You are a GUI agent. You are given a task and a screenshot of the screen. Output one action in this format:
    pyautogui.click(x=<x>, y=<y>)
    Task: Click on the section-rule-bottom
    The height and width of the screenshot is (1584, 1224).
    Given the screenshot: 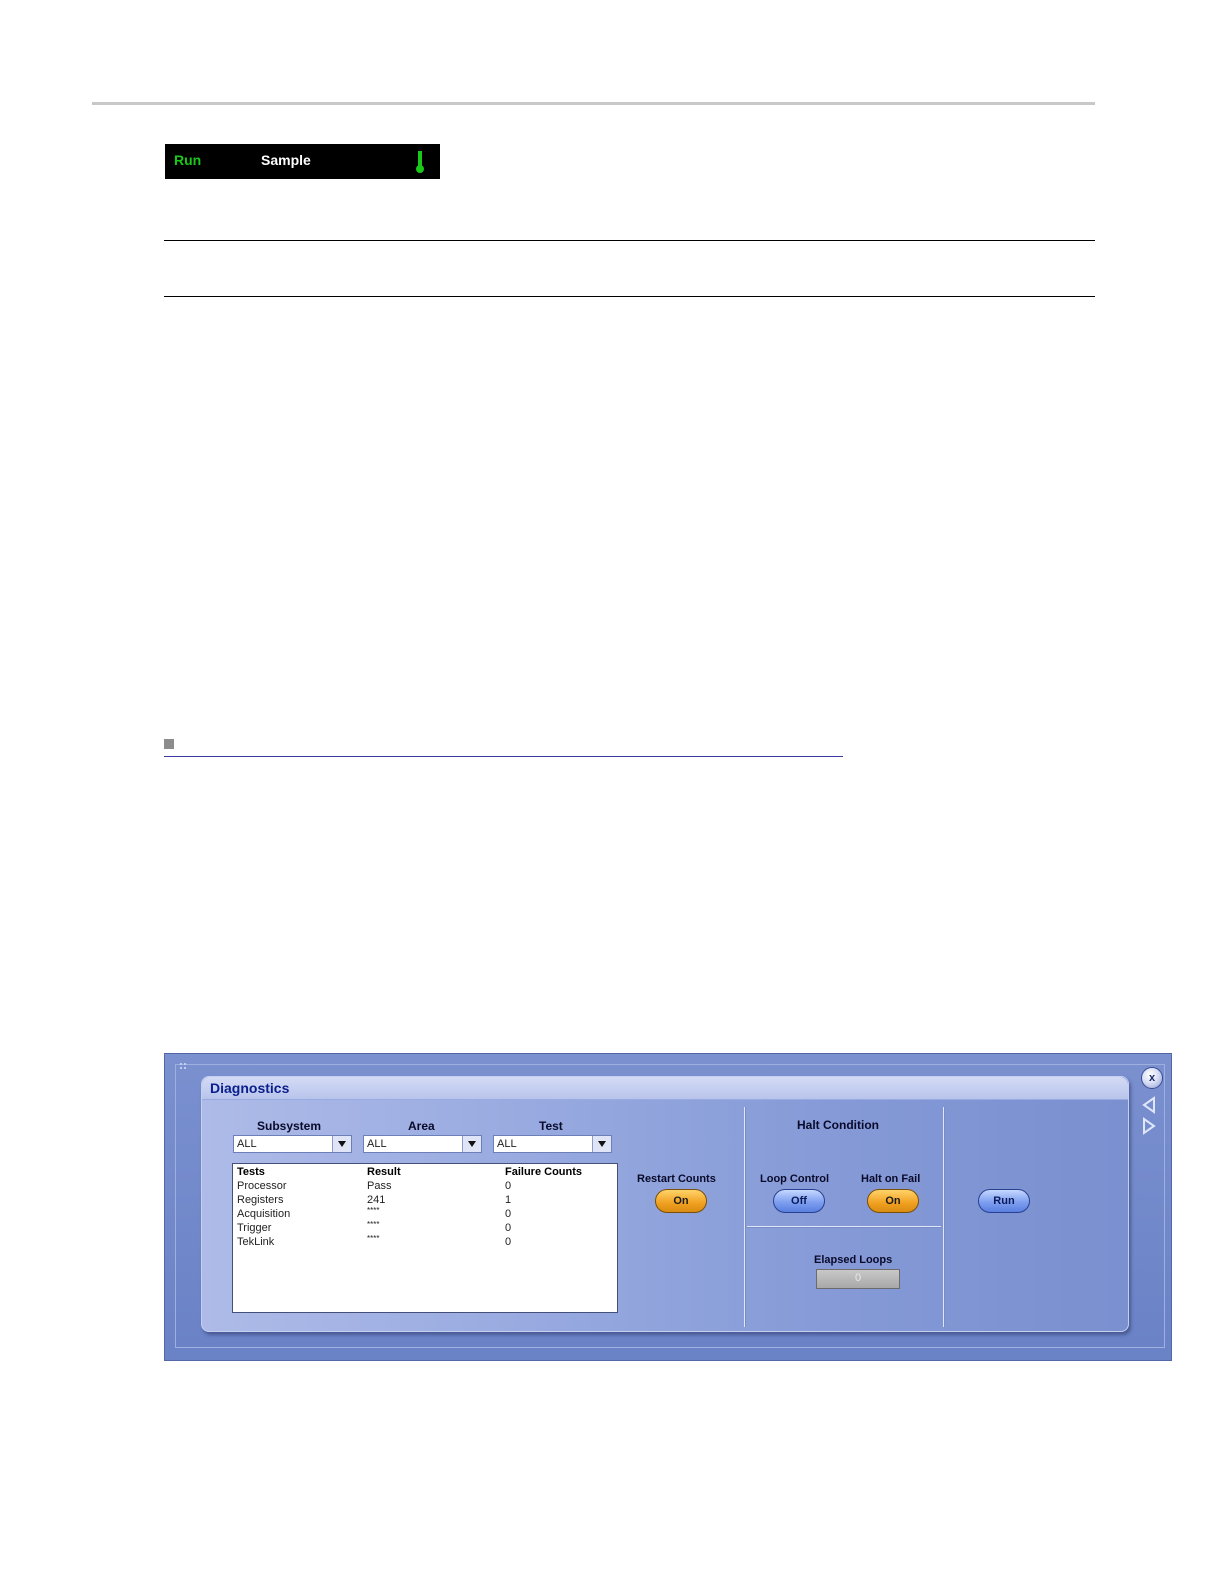 What is the action you would take?
    pyautogui.click(x=629, y=296)
    